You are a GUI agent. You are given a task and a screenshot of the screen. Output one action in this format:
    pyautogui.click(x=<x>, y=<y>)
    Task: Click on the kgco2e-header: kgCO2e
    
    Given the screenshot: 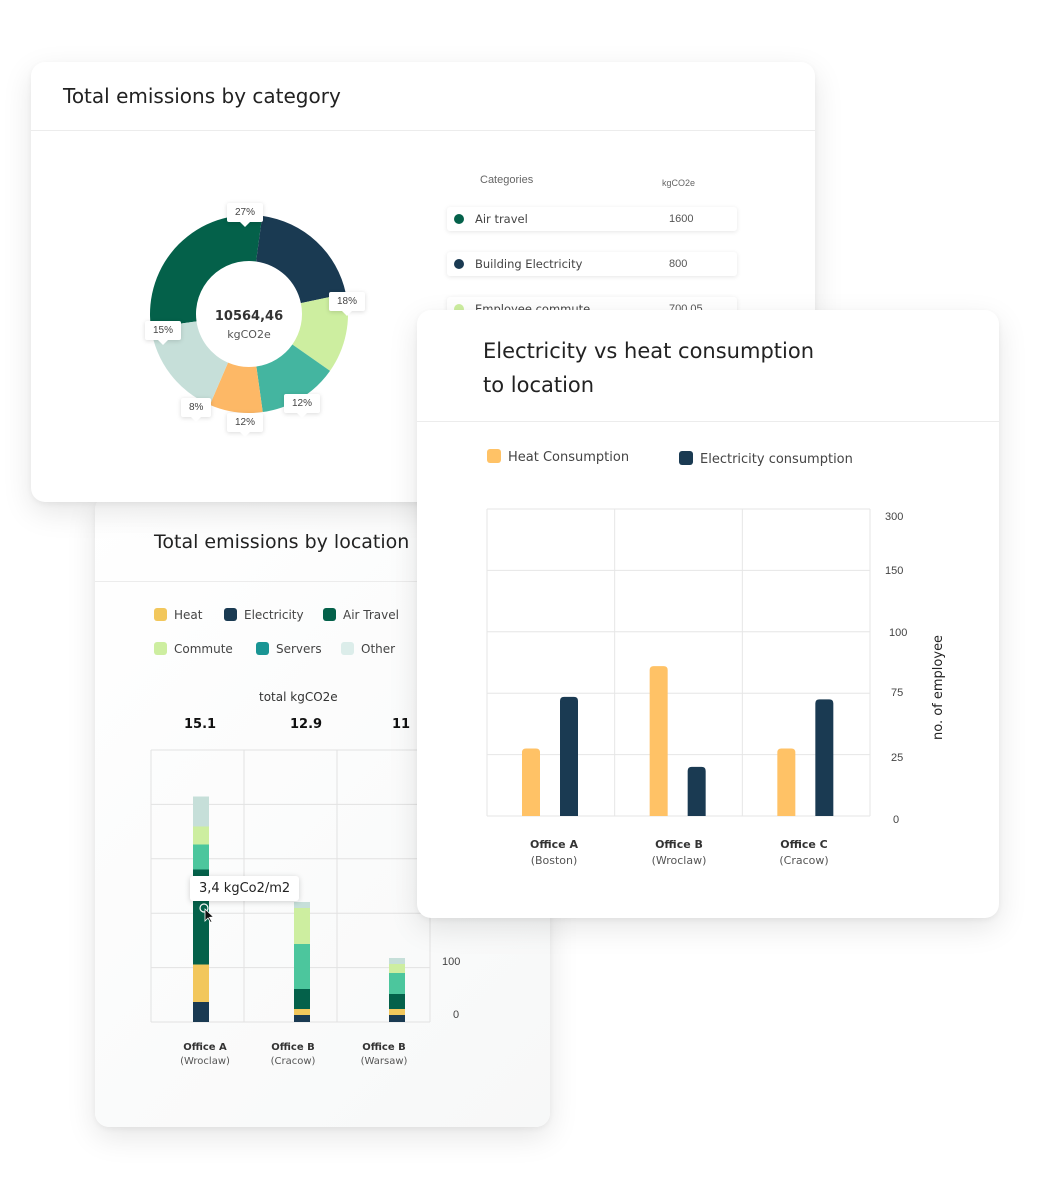 What is the action you would take?
    pyautogui.click(x=679, y=183)
    